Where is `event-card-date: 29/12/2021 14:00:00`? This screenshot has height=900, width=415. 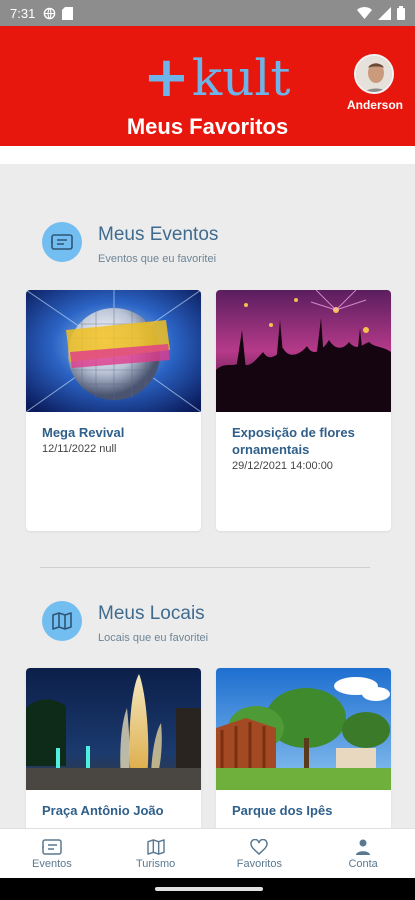 event-card-date: 29/12/2021 14:00:00 is located at coordinates (282, 466).